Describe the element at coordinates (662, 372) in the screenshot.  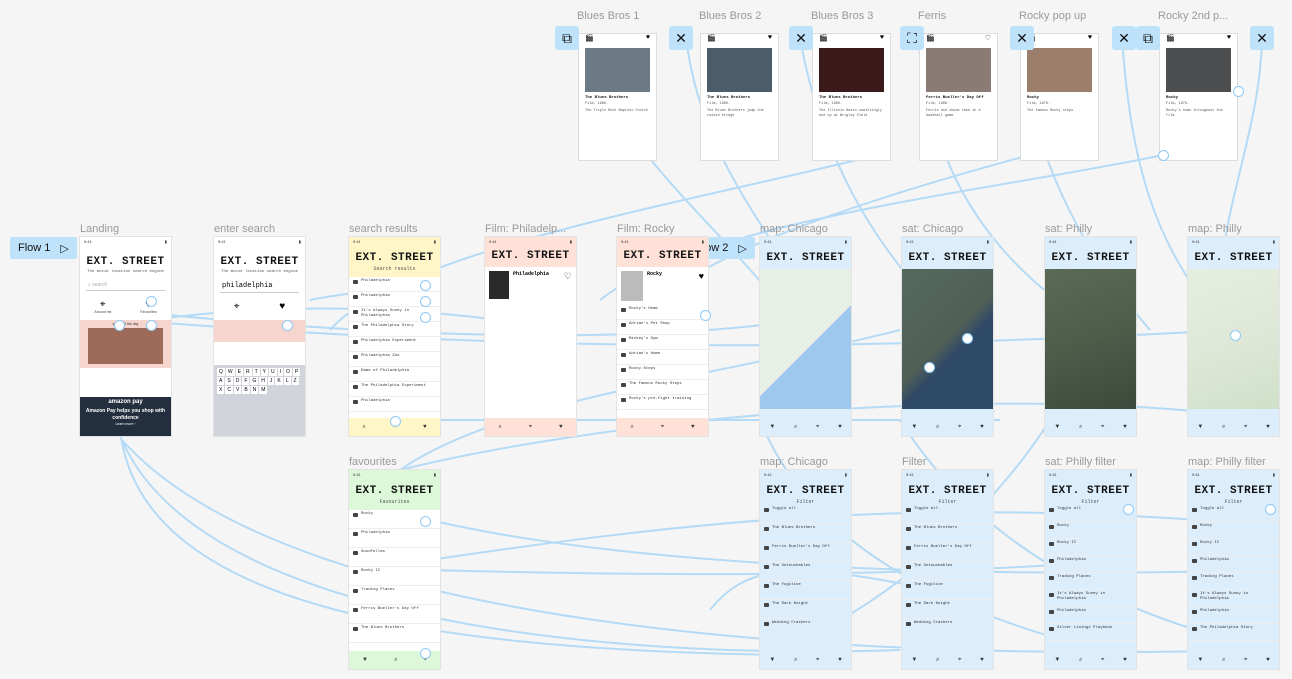
I see `list-item: Rocky Steps` at that location.